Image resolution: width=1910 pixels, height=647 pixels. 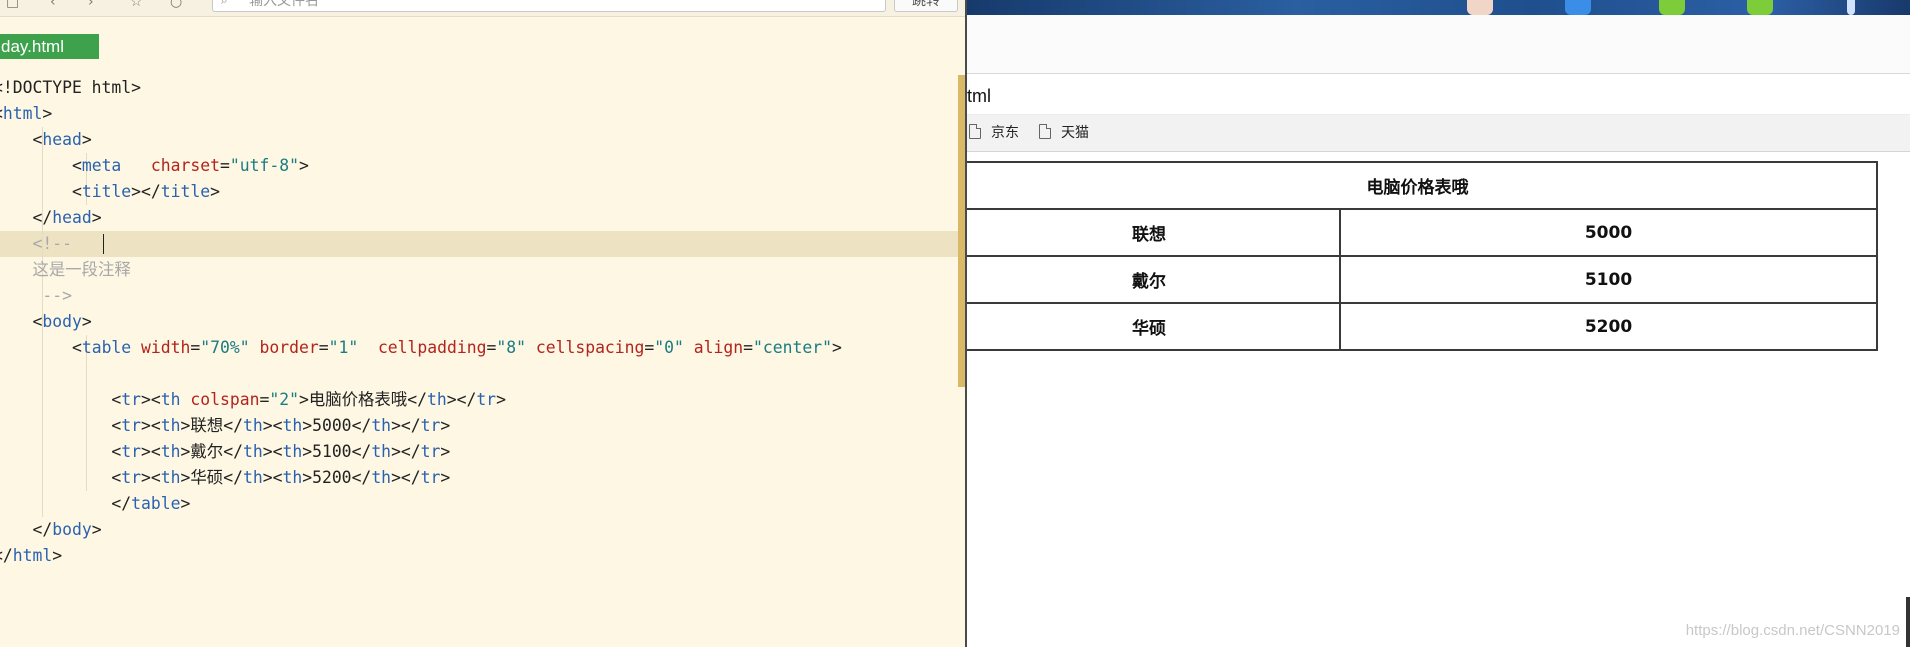 What do you see at coordinates (67, 529) in the screenshot?
I see `code-text: </body>` at bounding box center [67, 529].